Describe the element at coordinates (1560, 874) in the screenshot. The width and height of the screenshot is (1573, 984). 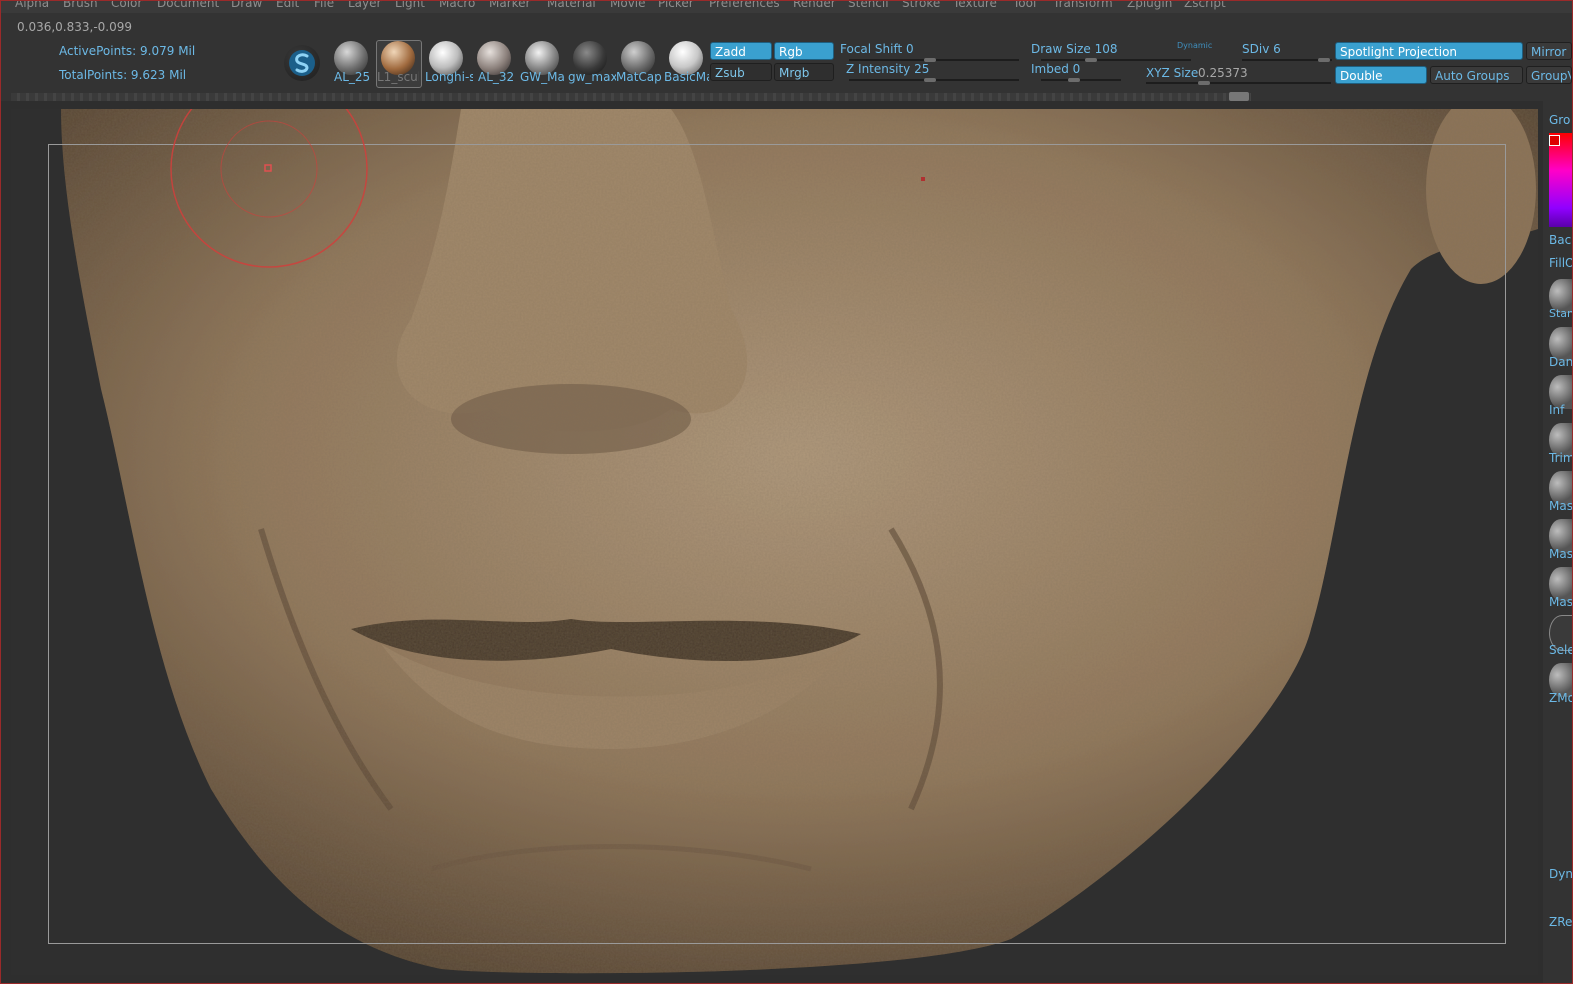
I see `tray-label: Dyn` at that location.